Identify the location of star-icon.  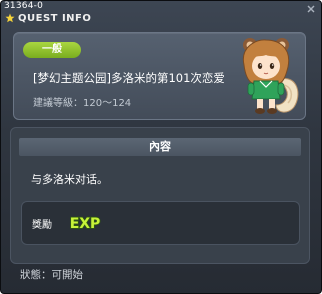
(10, 18).